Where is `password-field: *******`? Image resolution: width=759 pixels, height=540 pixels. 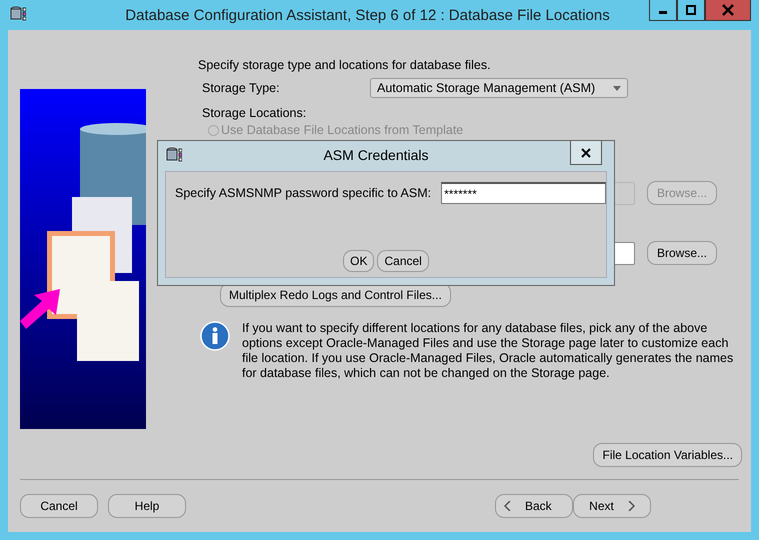
password-field: ******* is located at coordinates (523, 193).